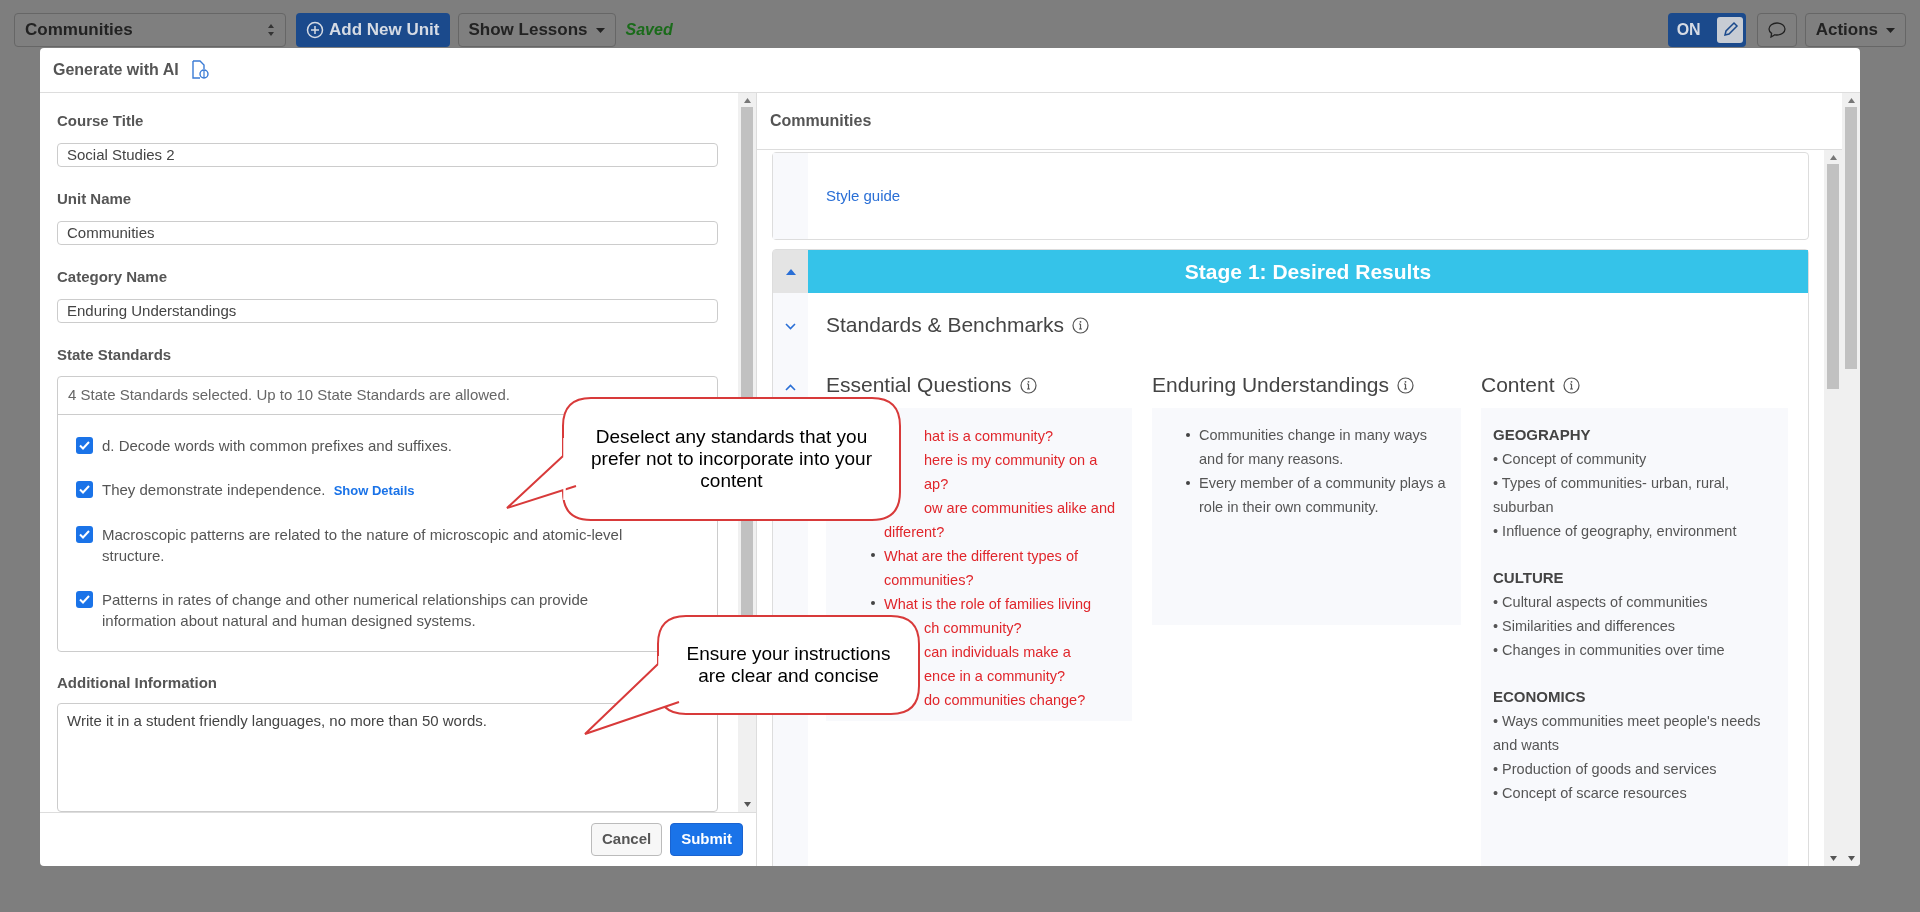  What do you see at coordinates (1270, 385) in the screenshot?
I see `section-heading: Enduring Understandings` at bounding box center [1270, 385].